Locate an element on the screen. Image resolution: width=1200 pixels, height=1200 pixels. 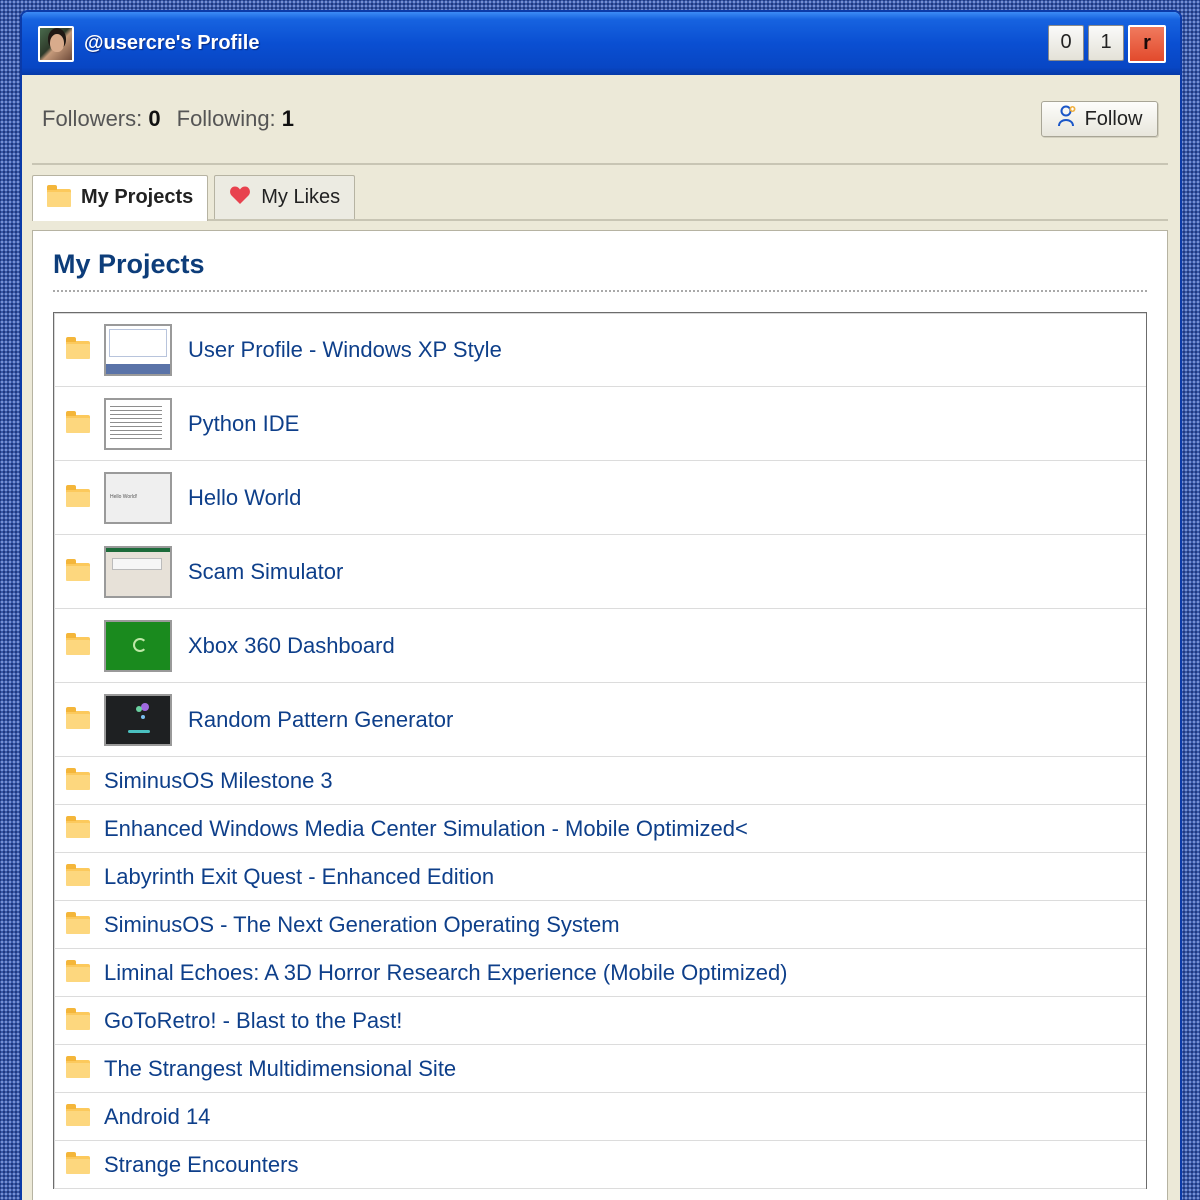
following-count: 1 is located at coordinates (288, 118).